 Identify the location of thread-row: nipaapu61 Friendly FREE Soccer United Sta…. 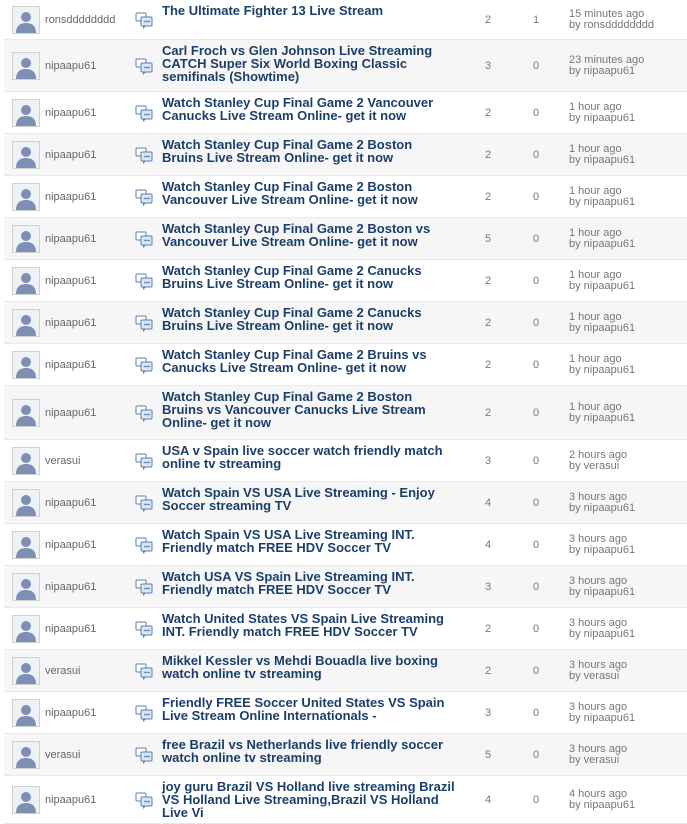
(345, 713).